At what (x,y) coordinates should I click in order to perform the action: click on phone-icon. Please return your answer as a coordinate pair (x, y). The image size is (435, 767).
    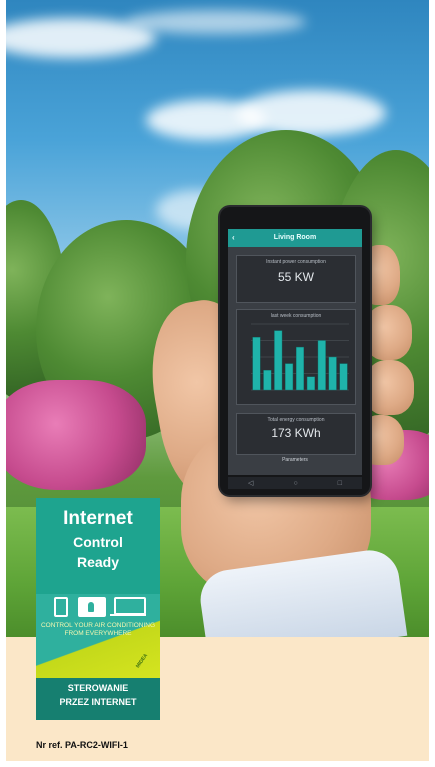
    Looking at the image, I should click on (61, 607).